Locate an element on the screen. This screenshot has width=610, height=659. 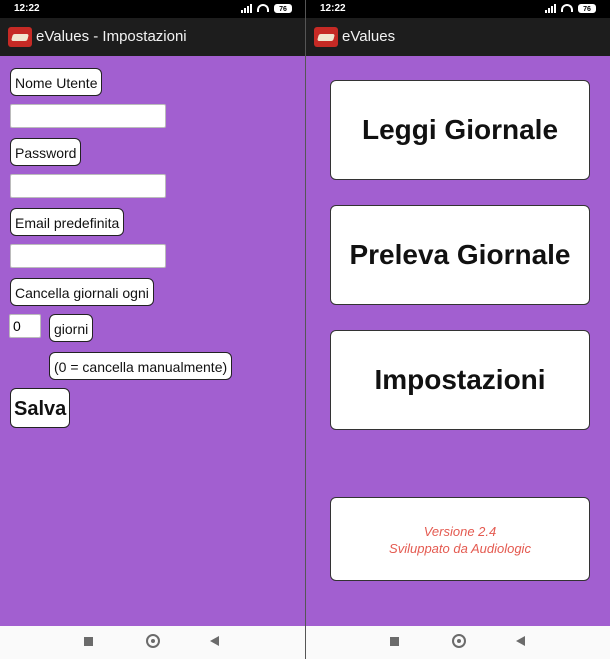
email-label: Email predefinita is located at coordinates (67, 222).